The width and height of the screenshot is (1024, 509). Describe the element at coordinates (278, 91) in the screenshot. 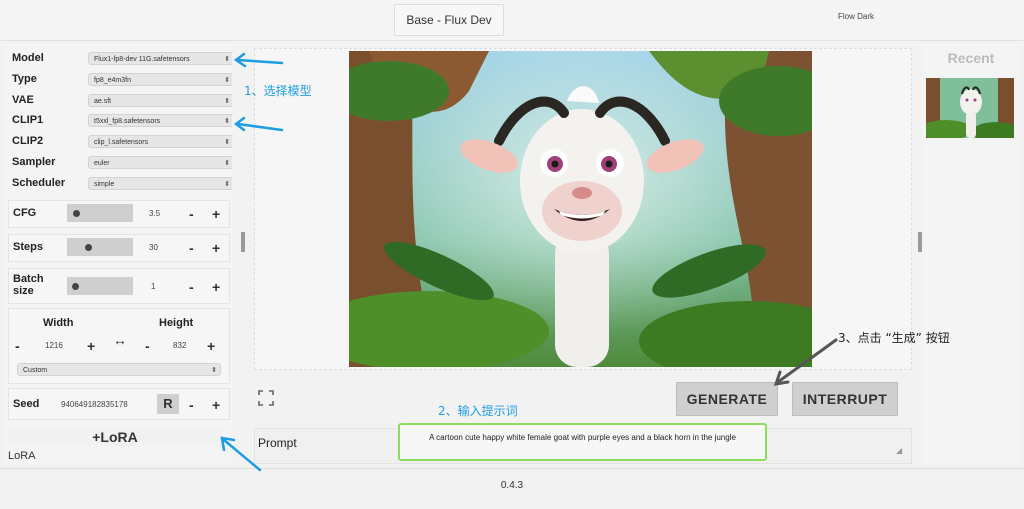

I see `step1-annotation: 1、选择模型` at that location.